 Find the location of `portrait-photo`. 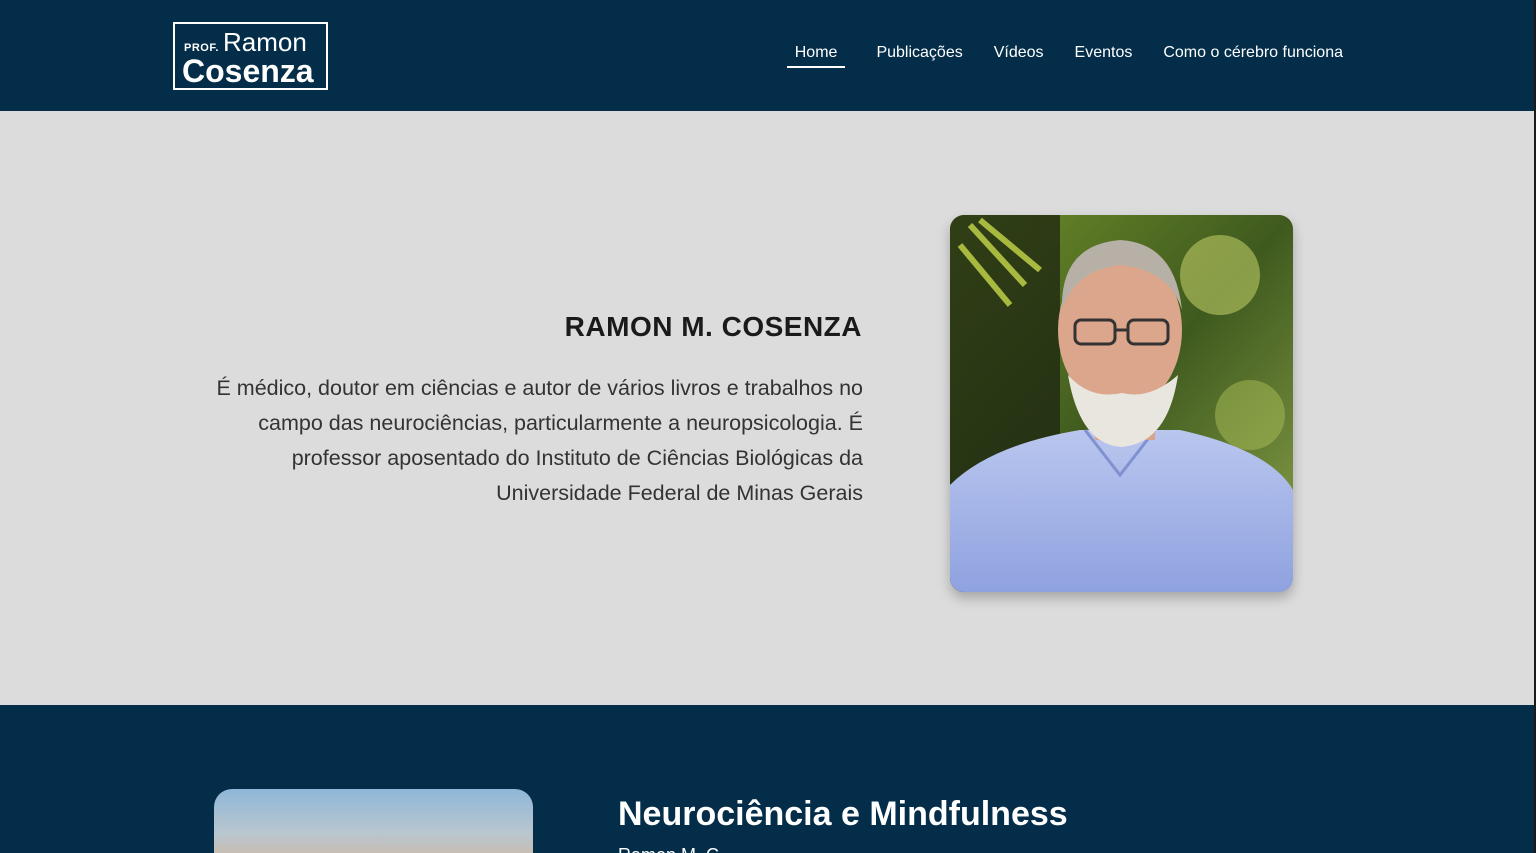

portrait-photo is located at coordinates (1121, 403).